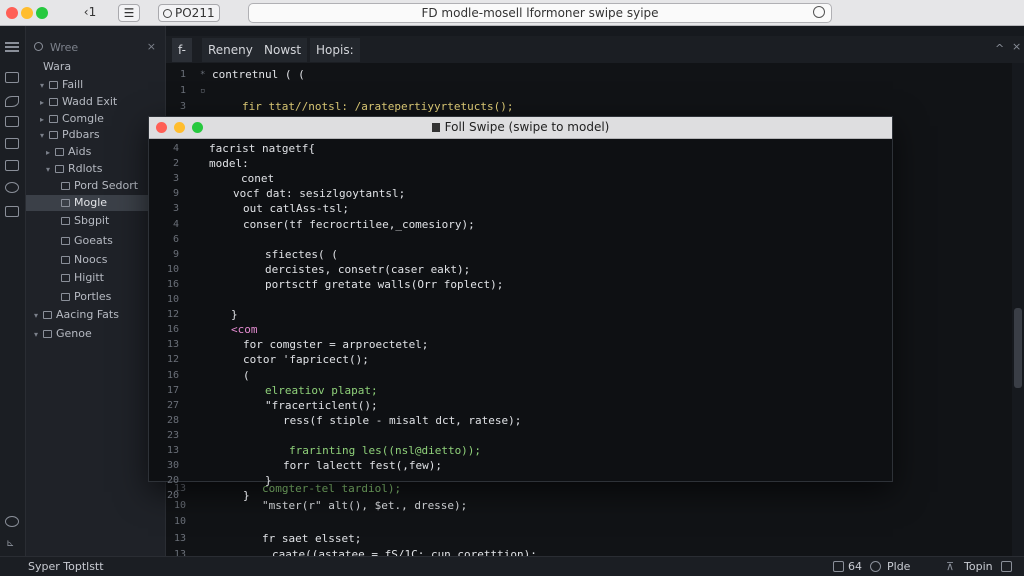  What do you see at coordinates (70, 135) in the screenshot?
I see `sidebar-item: ▾ Pdbars` at bounding box center [70, 135].